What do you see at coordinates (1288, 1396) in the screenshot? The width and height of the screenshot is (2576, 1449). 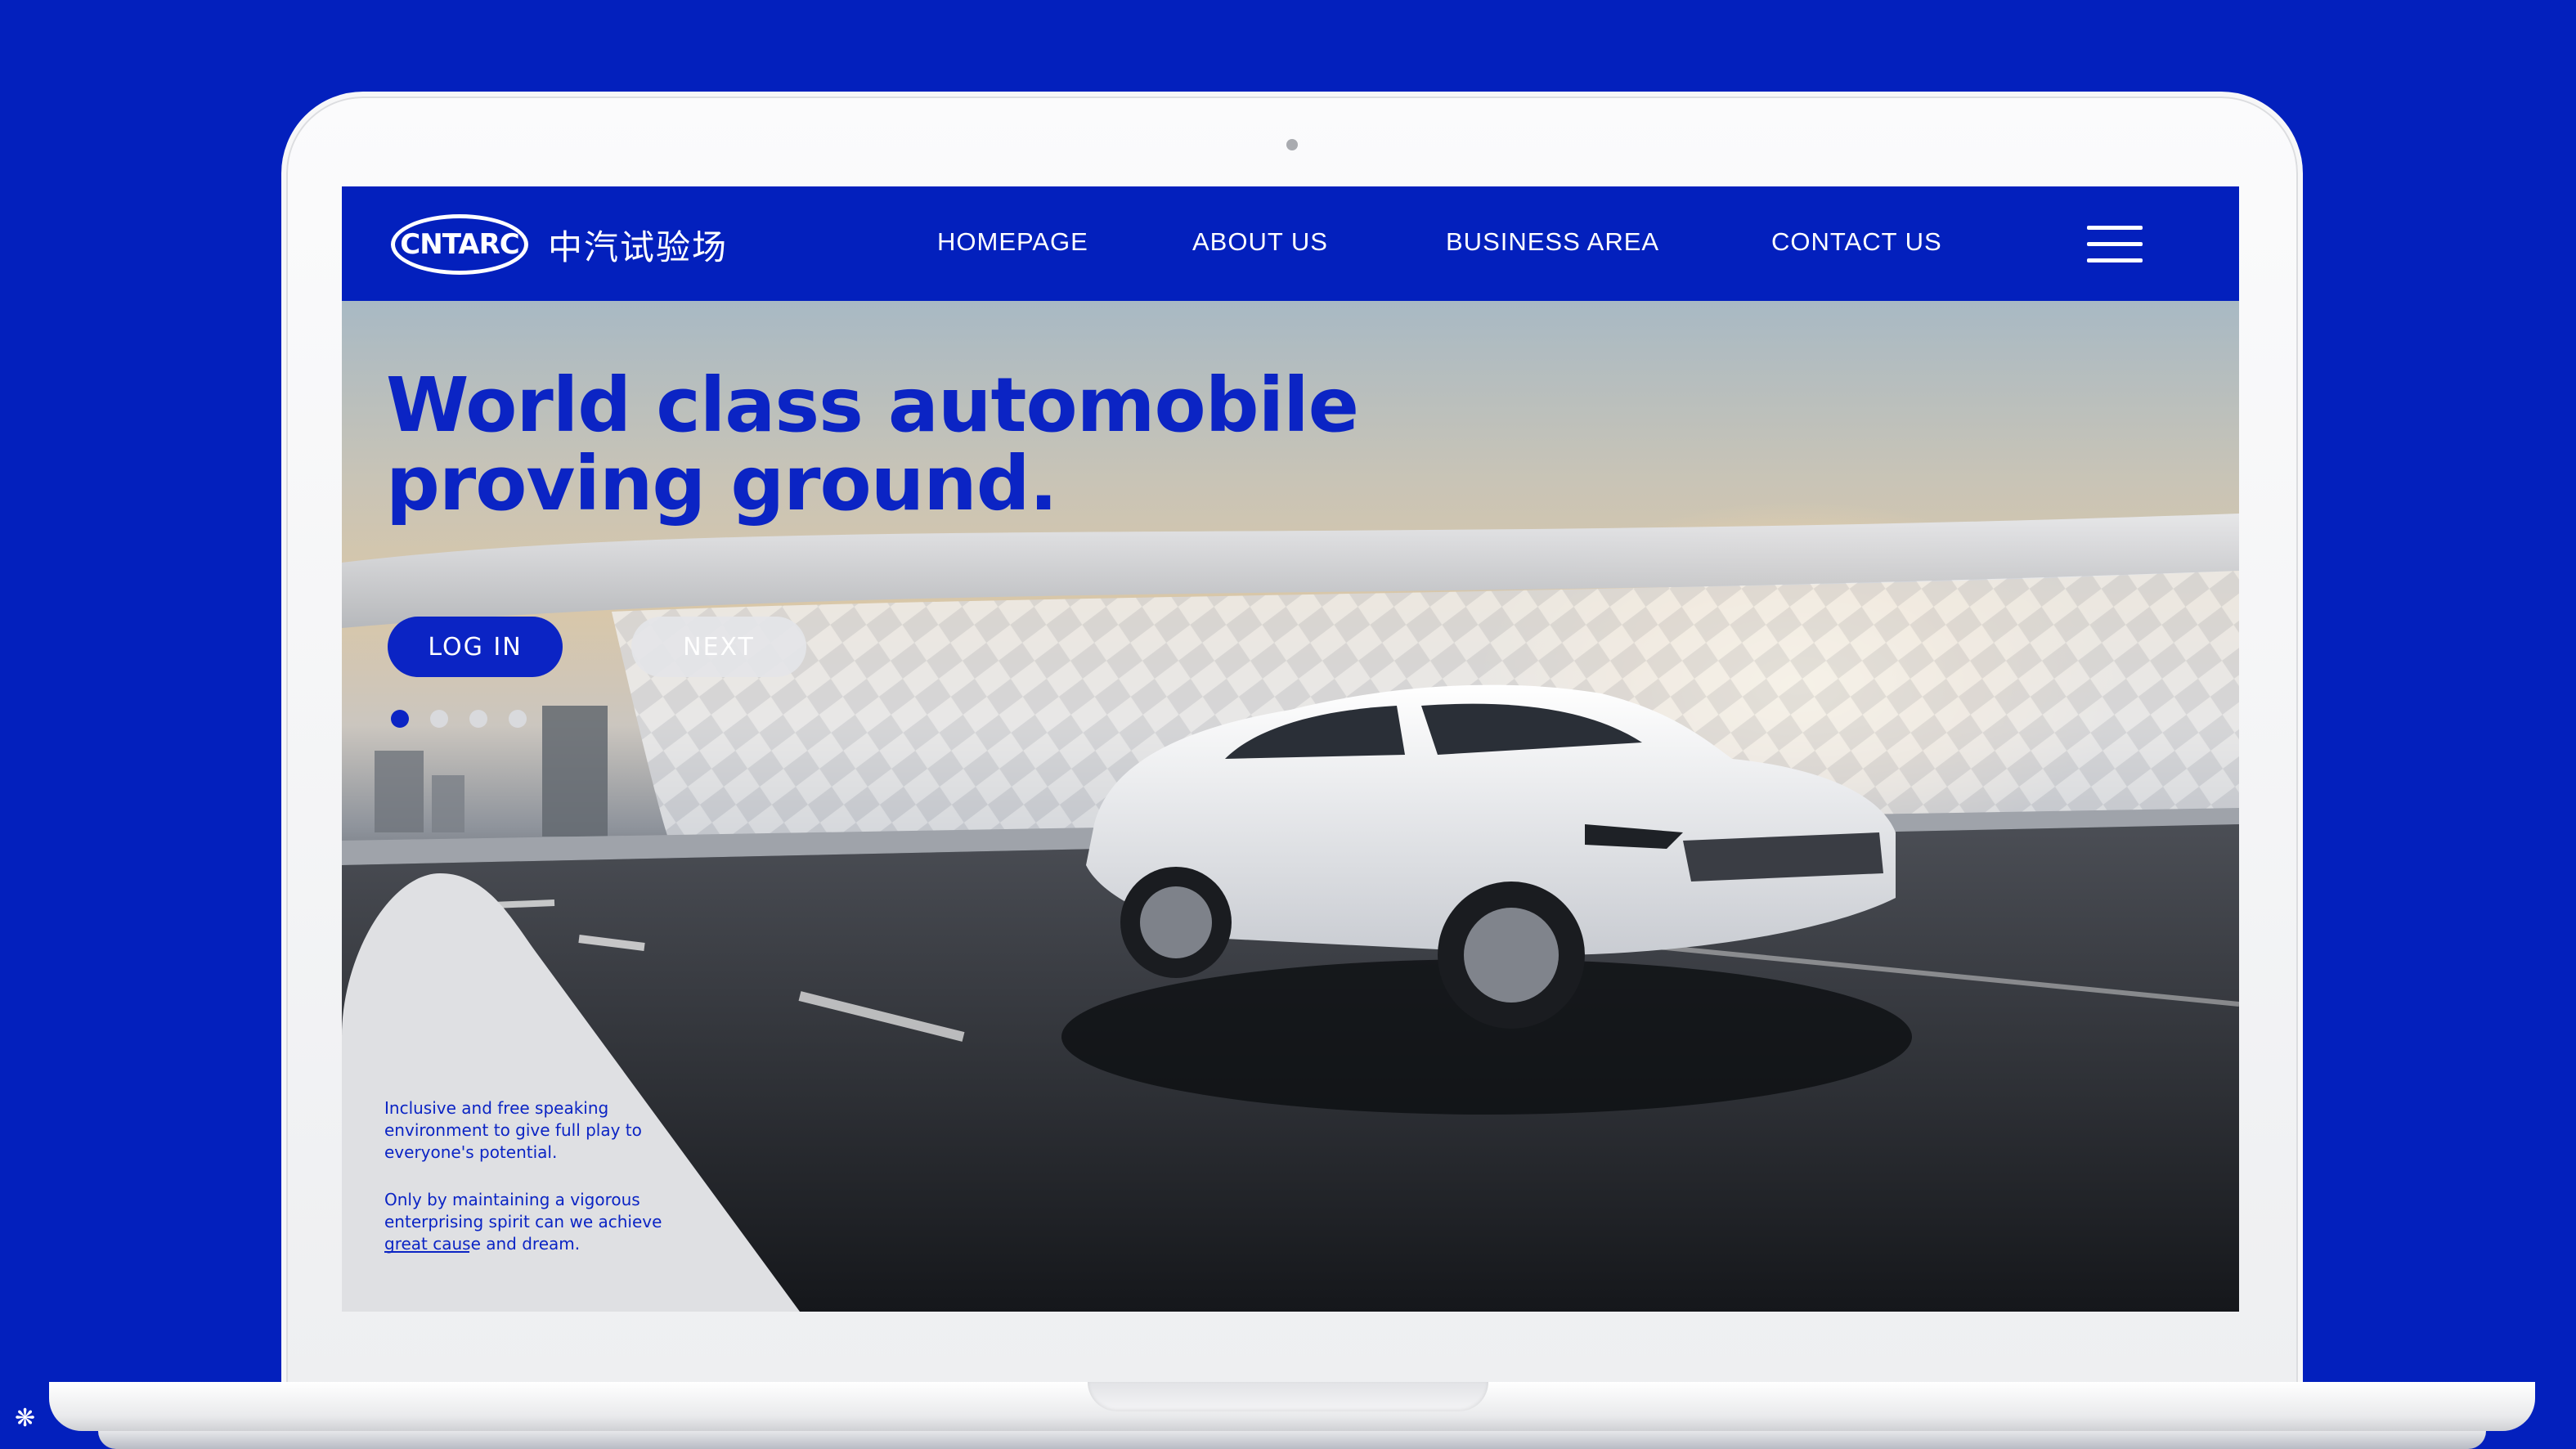 I see `laptop-notch` at bounding box center [1288, 1396].